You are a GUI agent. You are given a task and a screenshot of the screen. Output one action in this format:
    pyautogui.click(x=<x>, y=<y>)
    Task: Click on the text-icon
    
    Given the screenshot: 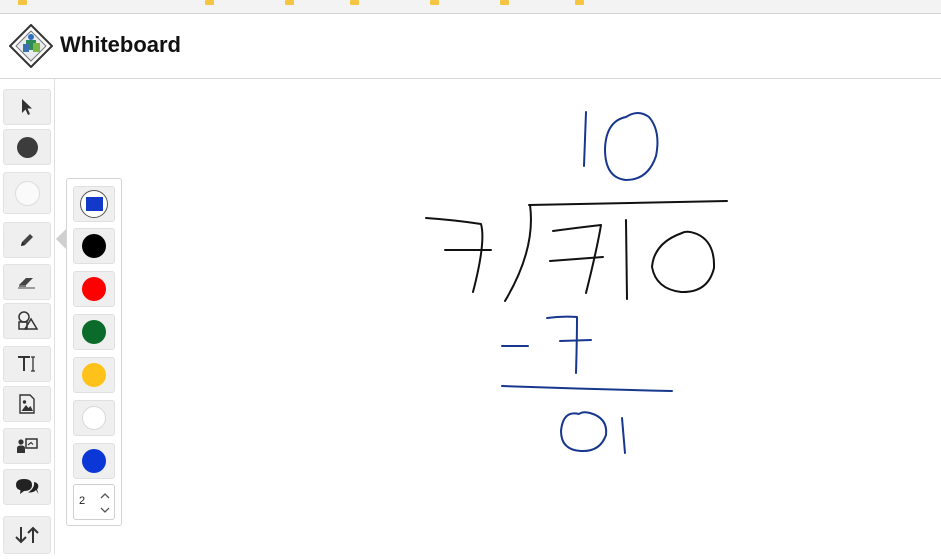 What is the action you would take?
    pyautogui.click(x=26, y=364)
    